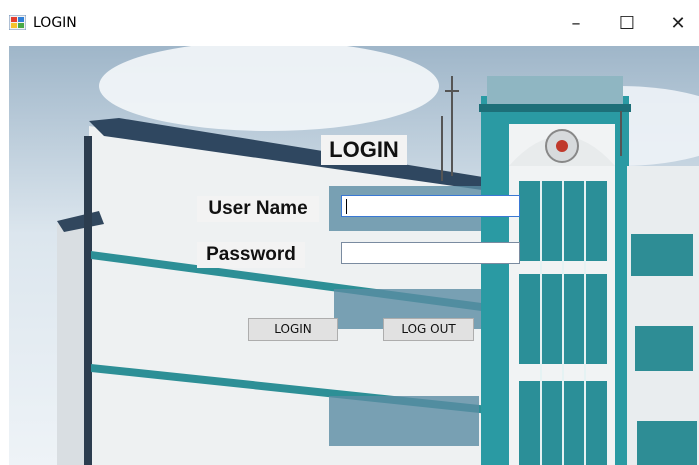 The height and width of the screenshot is (465, 699). Describe the element at coordinates (364, 150) in the screenshot. I see `login-heading: LOGIN` at that location.